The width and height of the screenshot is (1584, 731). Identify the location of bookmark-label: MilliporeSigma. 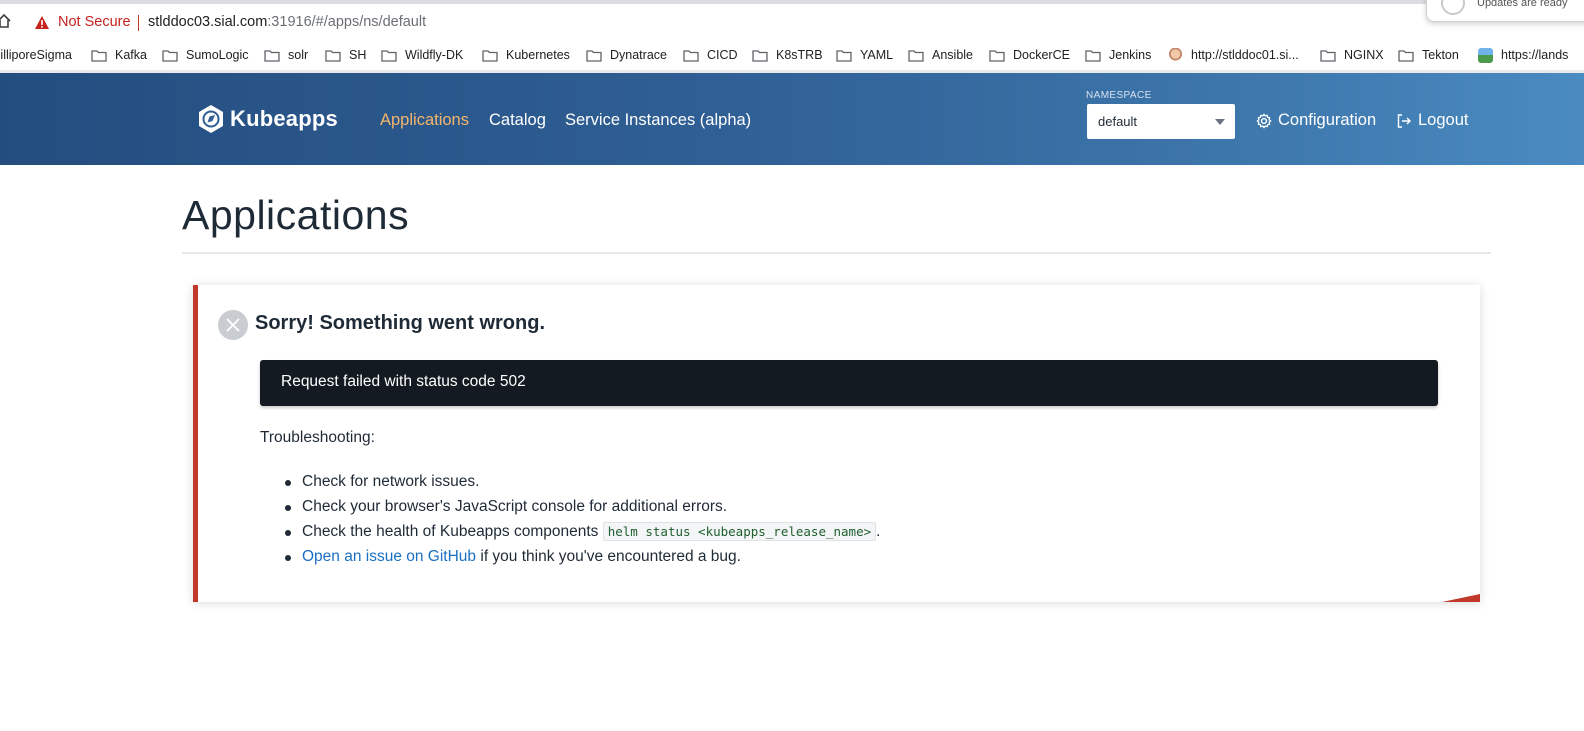
(36, 55).